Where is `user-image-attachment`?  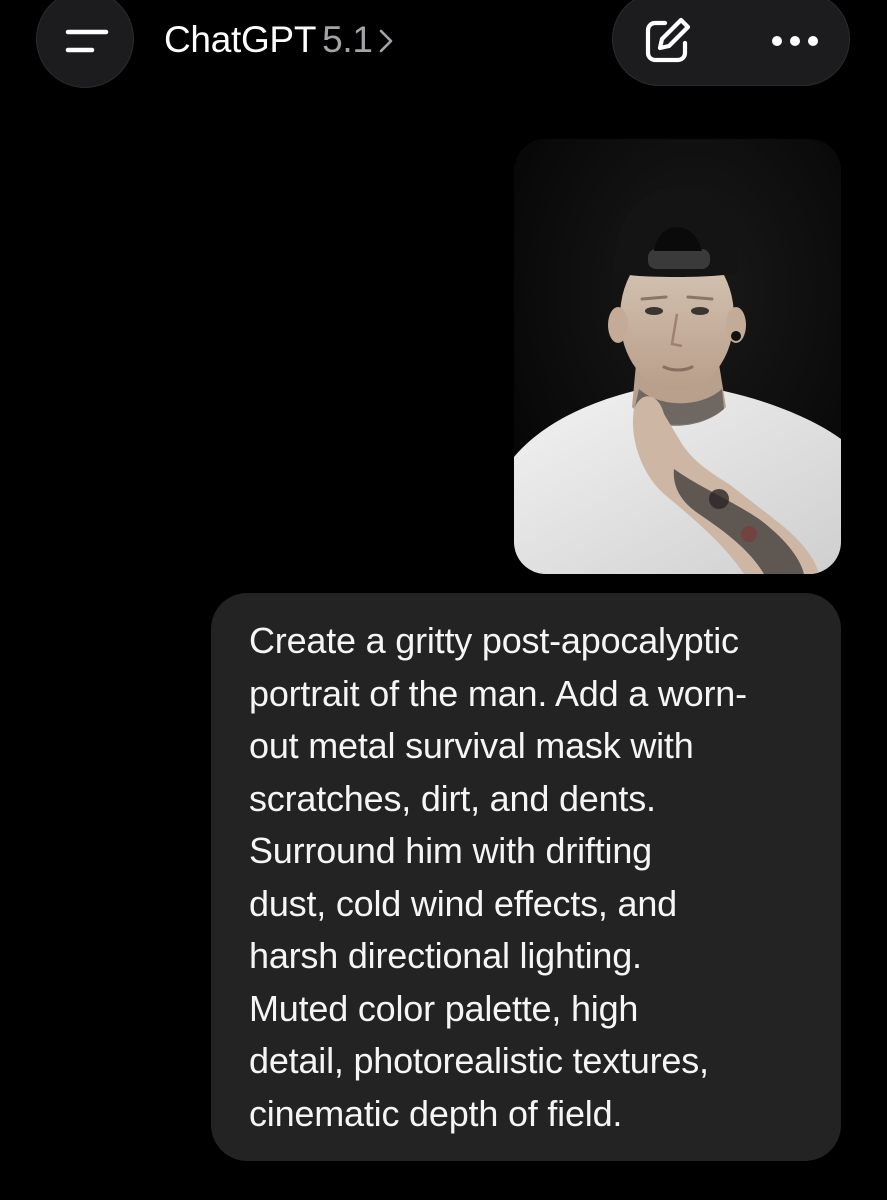 user-image-attachment is located at coordinates (677, 356).